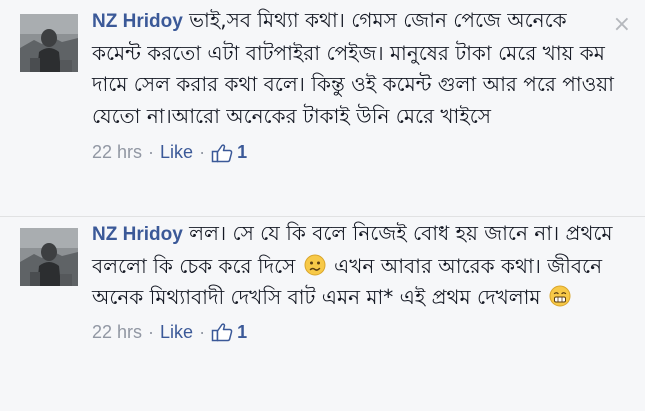 This screenshot has height=411, width=645. Describe the element at coordinates (315, 265) in the screenshot. I see `confused-face-icon` at that location.